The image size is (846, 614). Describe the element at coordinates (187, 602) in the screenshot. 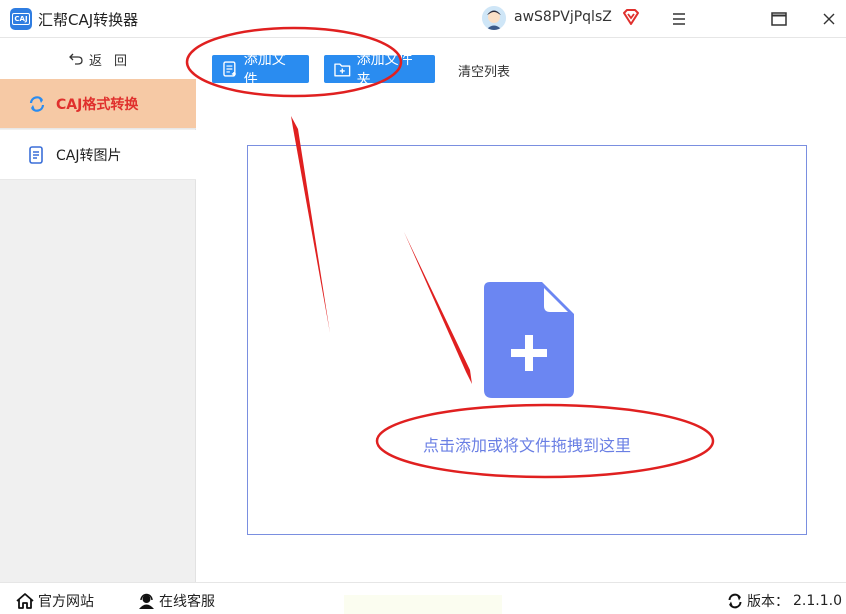

I see `online-service-label: 在线客服` at that location.